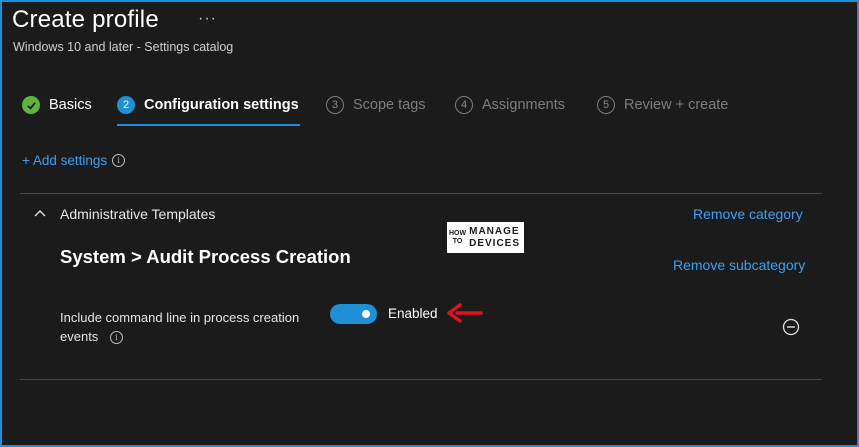 The height and width of the screenshot is (447, 859). I want to click on subcategory-title: System > Audit Process Creation, so click(205, 256).